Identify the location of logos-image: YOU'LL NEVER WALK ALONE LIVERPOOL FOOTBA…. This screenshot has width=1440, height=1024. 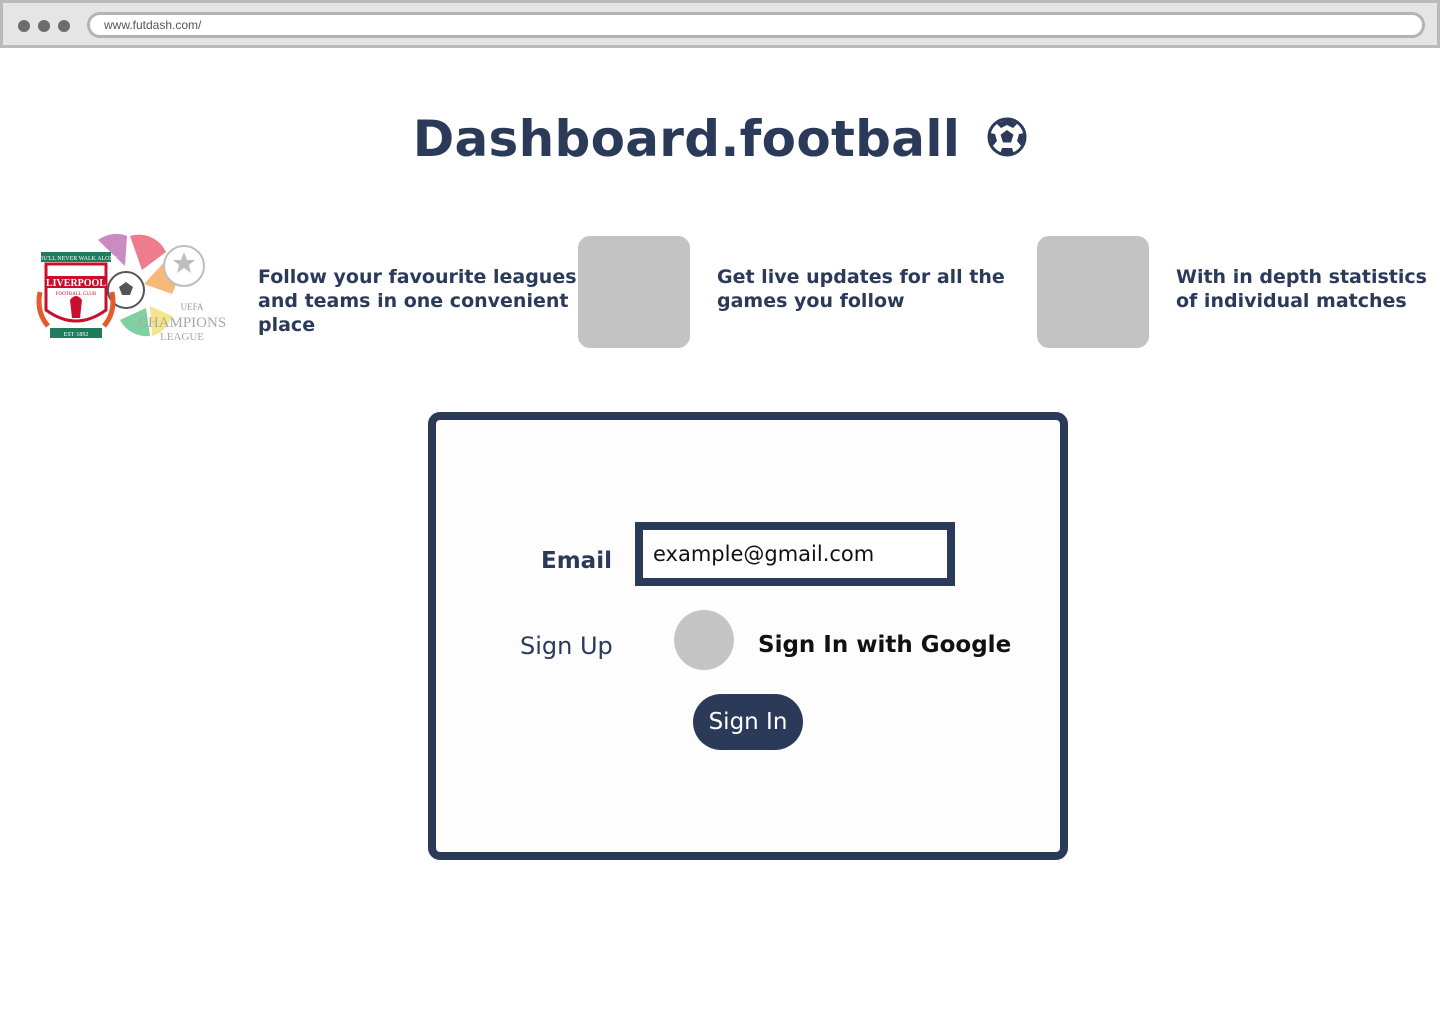
(130, 288).